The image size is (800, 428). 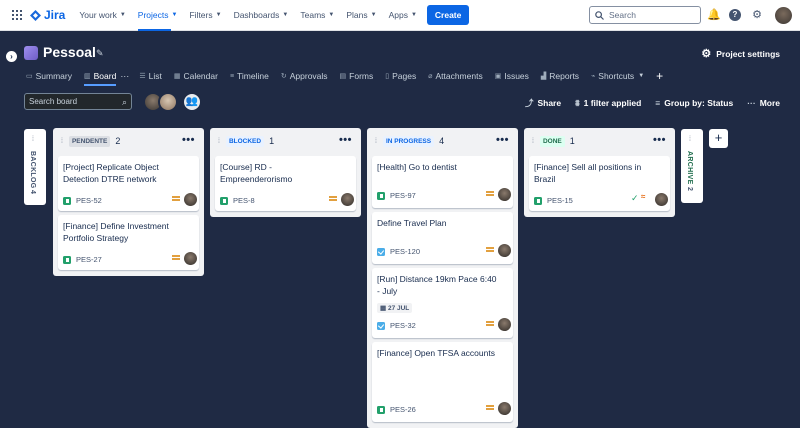 I want to click on app-switcher-icon, so click(x=17, y=15).